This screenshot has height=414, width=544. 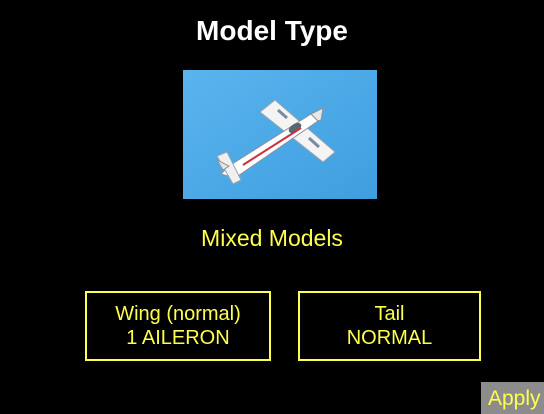 What do you see at coordinates (389, 338) in the screenshot?
I see `tail-type-value: NORMAL` at bounding box center [389, 338].